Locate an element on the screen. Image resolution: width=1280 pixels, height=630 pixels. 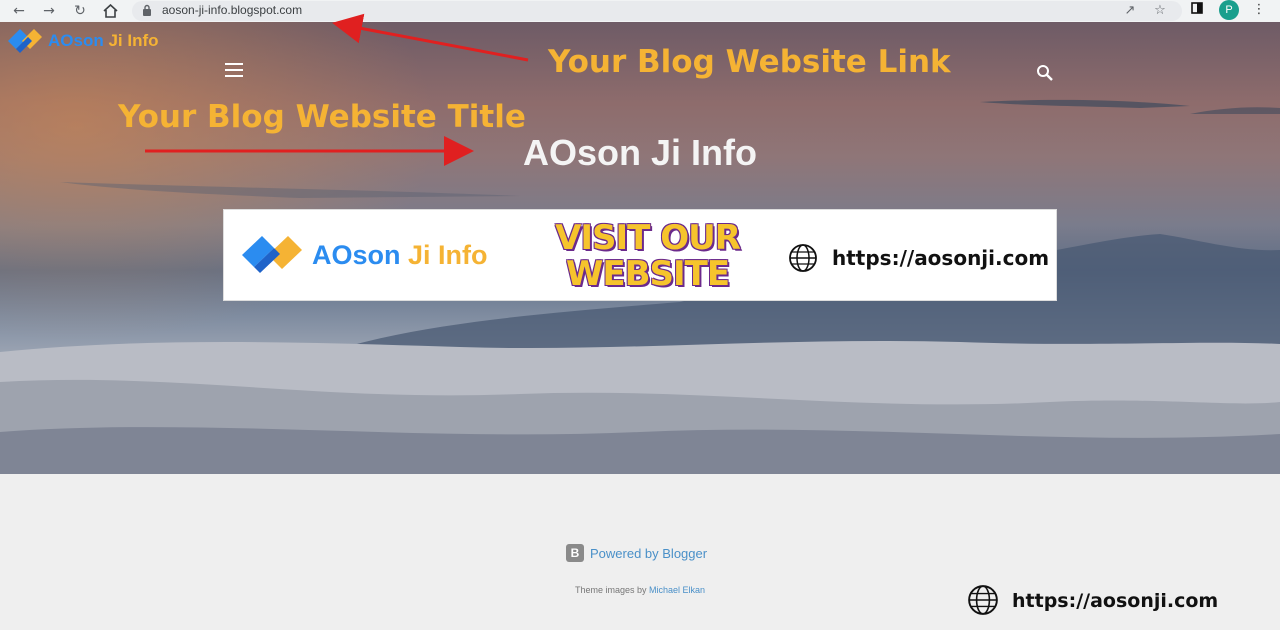
reload-icon: ↻ is located at coordinates (80, 11).